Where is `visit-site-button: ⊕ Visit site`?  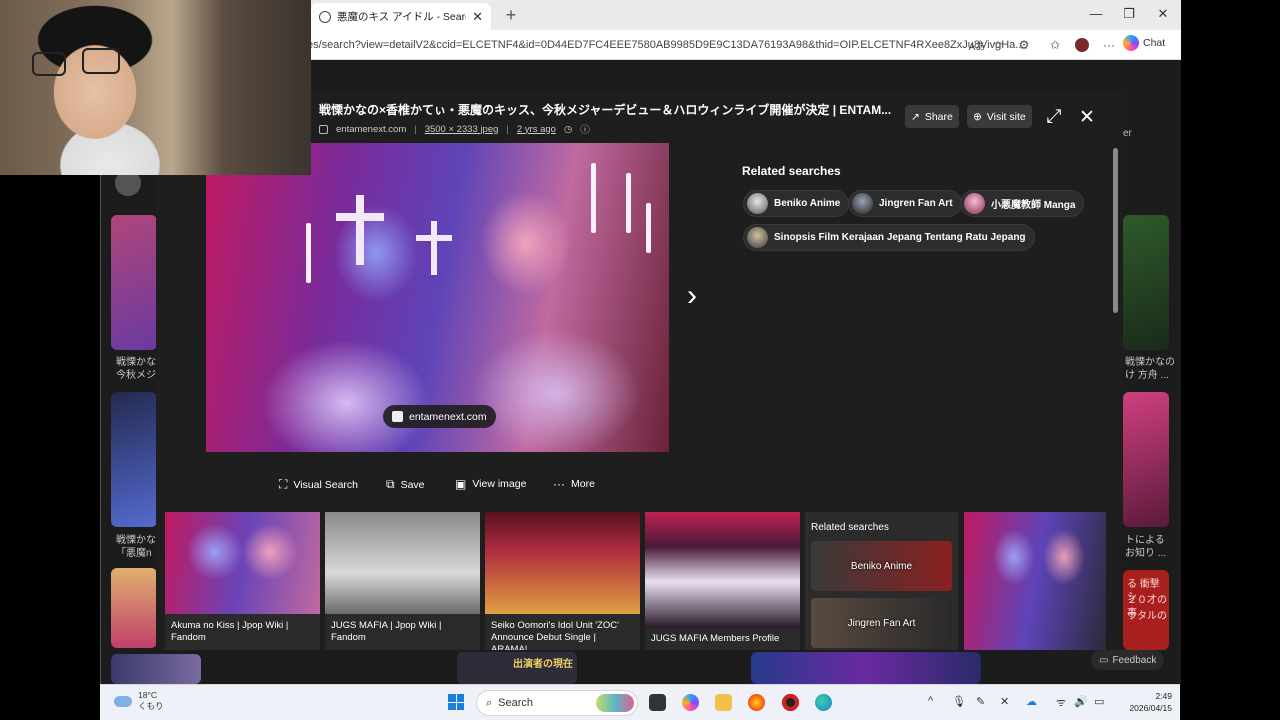 visit-site-button: ⊕ Visit site is located at coordinates (999, 116).